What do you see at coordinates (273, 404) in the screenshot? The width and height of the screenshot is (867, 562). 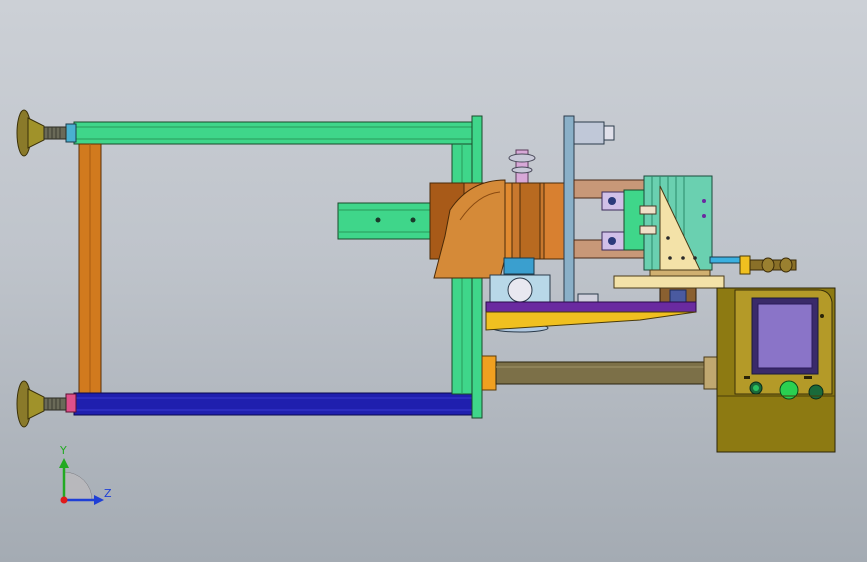 I see `bottom-beam` at bounding box center [273, 404].